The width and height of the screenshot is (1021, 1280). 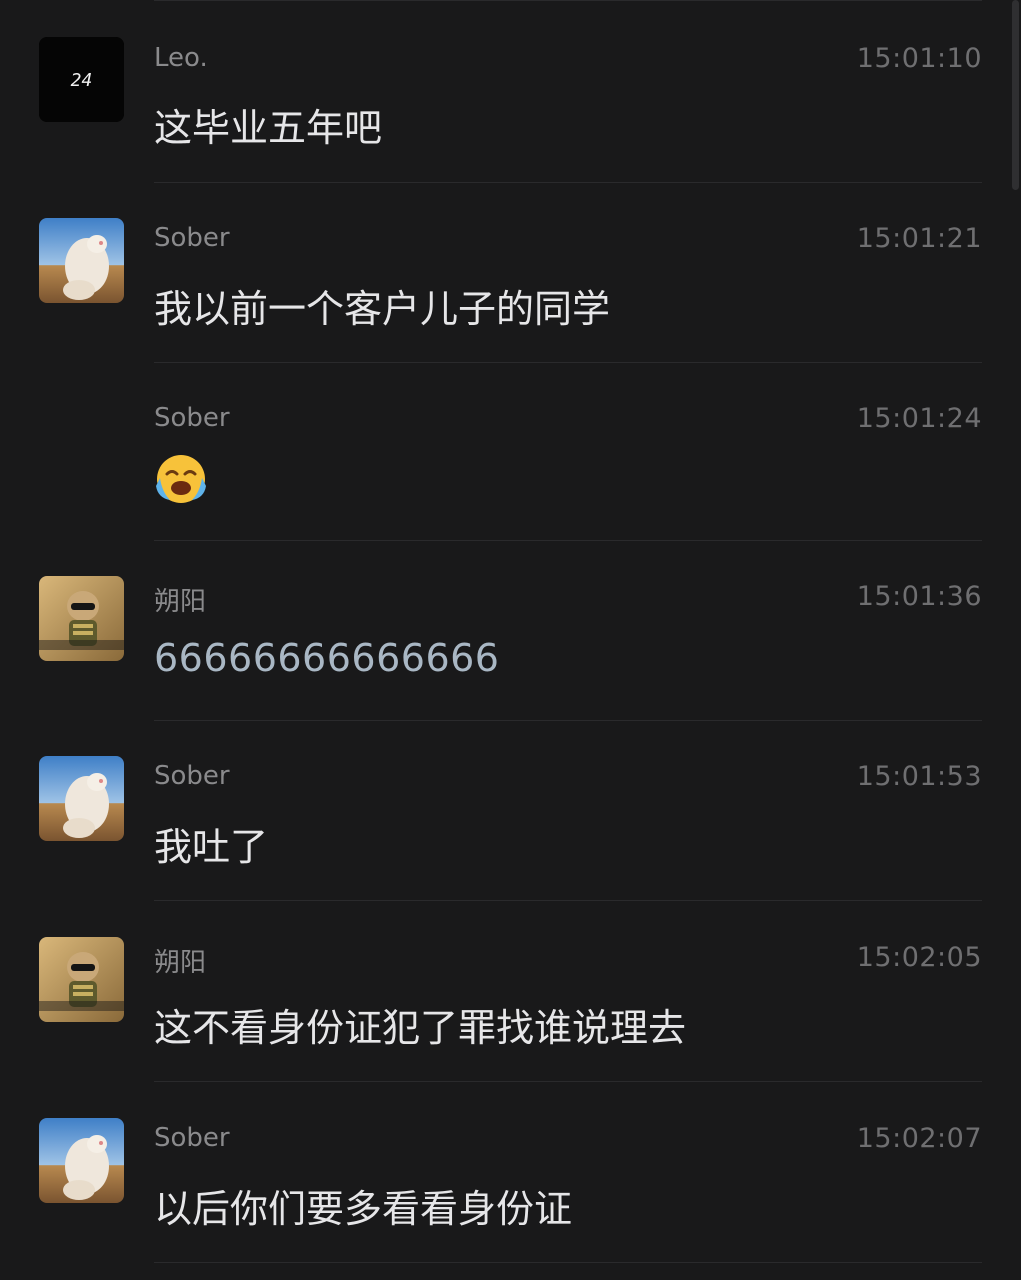 I want to click on clock-24-avatar-icon: 24, so click(x=81, y=79).